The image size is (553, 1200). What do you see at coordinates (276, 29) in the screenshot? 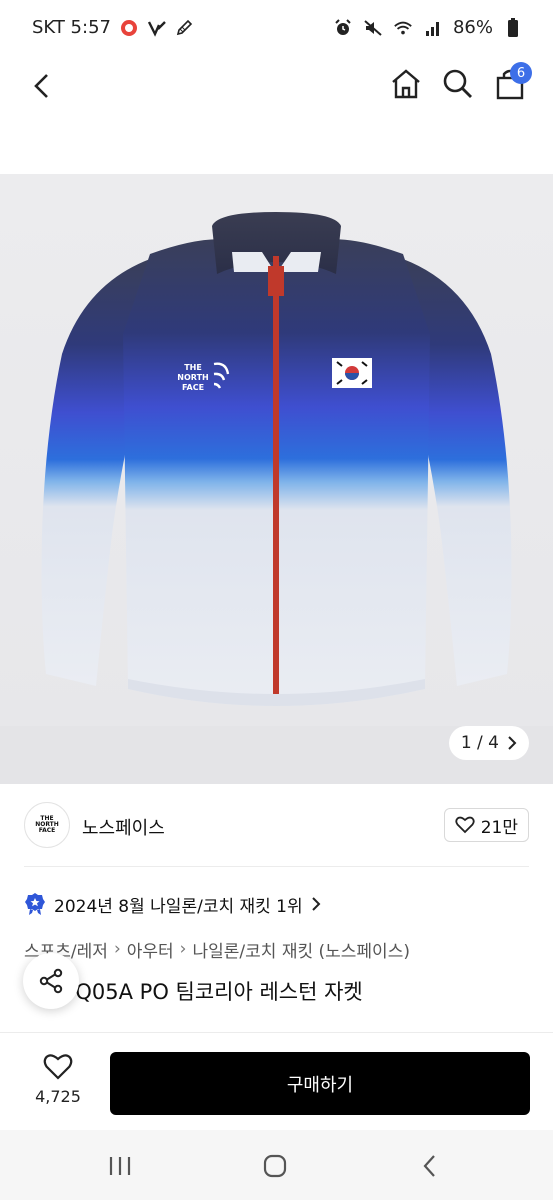
I see `status-bar: SKT 5:57 86%` at bounding box center [276, 29].